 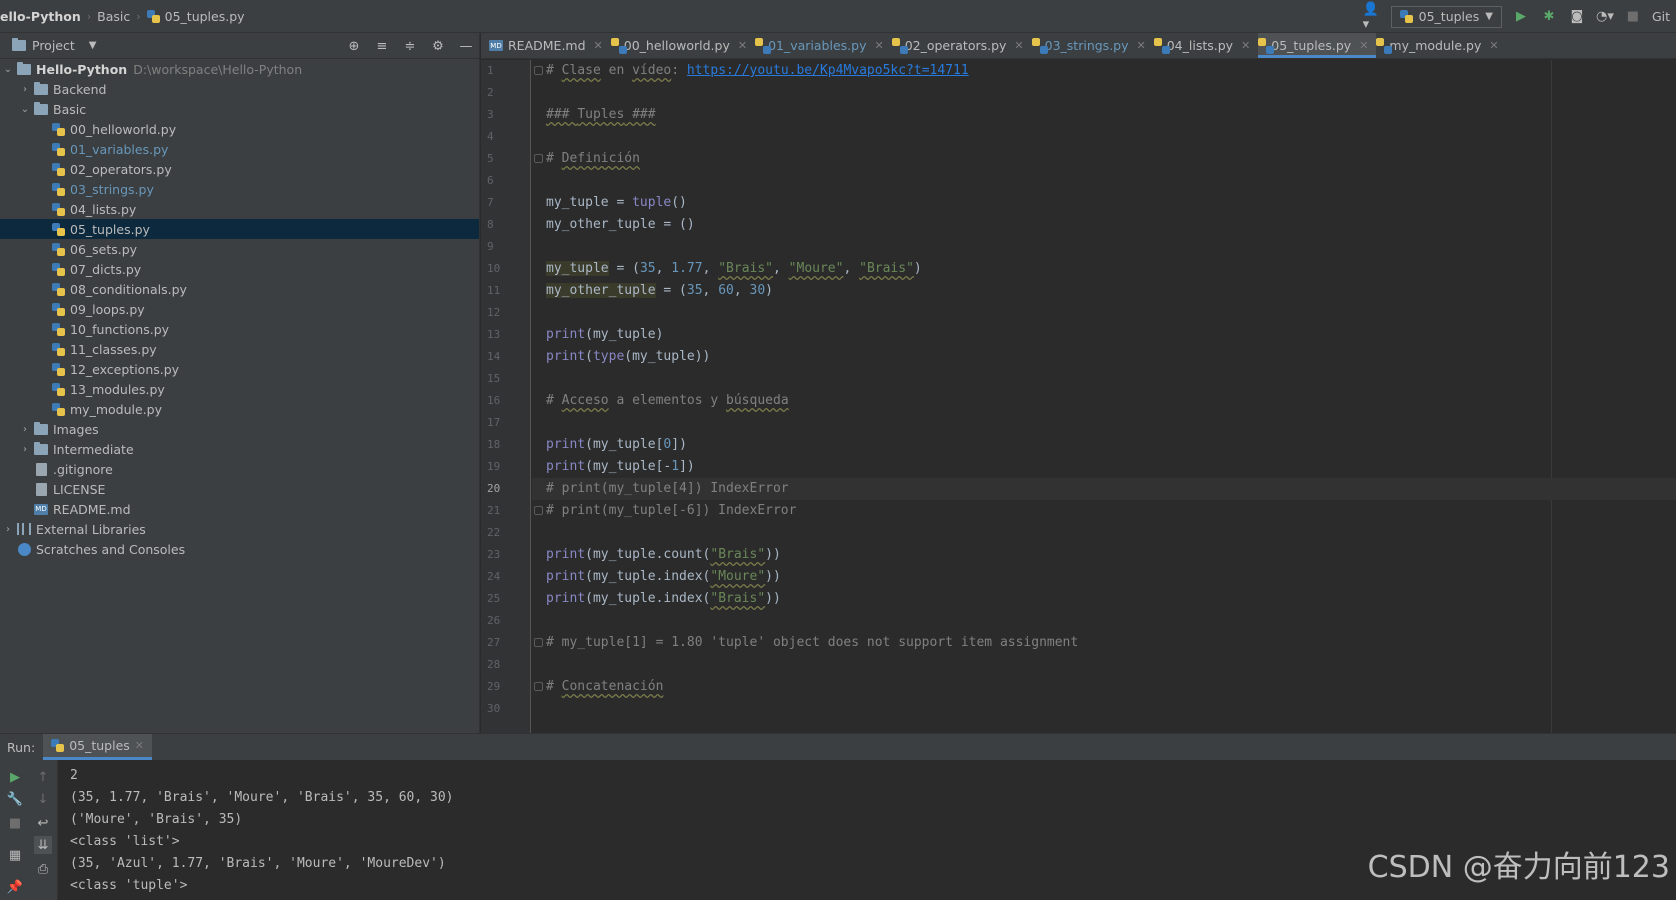 What do you see at coordinates (239, 209) in the screenshot?
I see `tree-item: 04_lists.py` at bounding box center [239, 209].